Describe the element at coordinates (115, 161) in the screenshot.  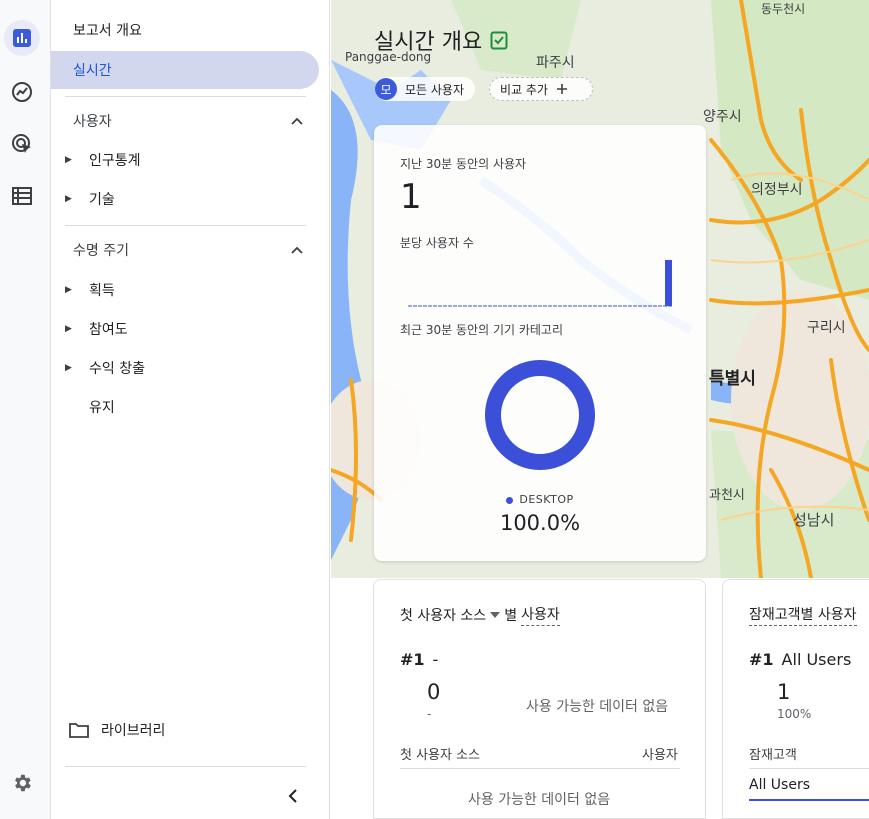
I see `nav-item-demographics-label: 인구통계` at that location.